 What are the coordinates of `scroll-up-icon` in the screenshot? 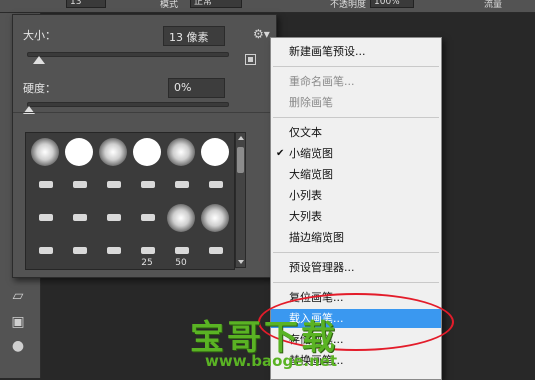 It's located at (241, 138).